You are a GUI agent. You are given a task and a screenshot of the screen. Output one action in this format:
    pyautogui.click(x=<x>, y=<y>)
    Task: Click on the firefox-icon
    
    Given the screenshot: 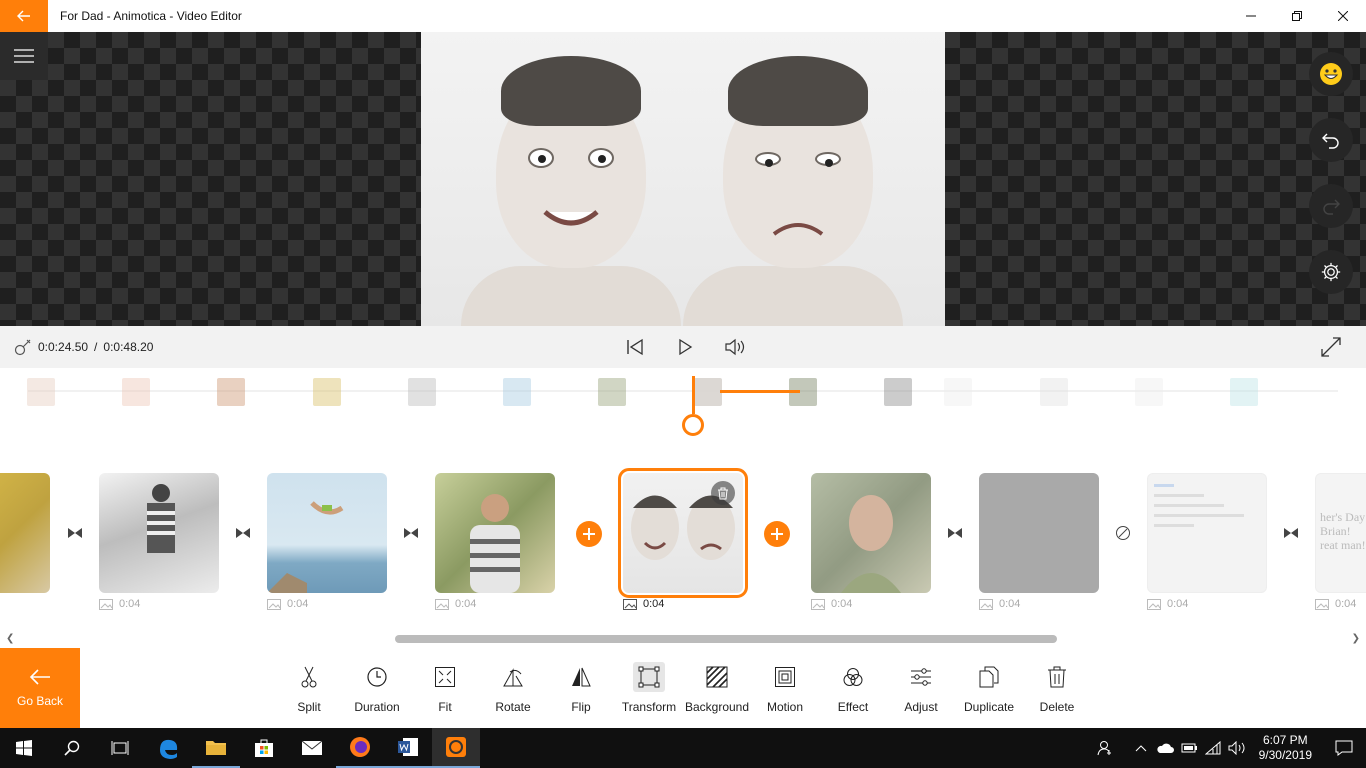 What is the action you would take?
    pyautogui.click(x=360, y=747)
    